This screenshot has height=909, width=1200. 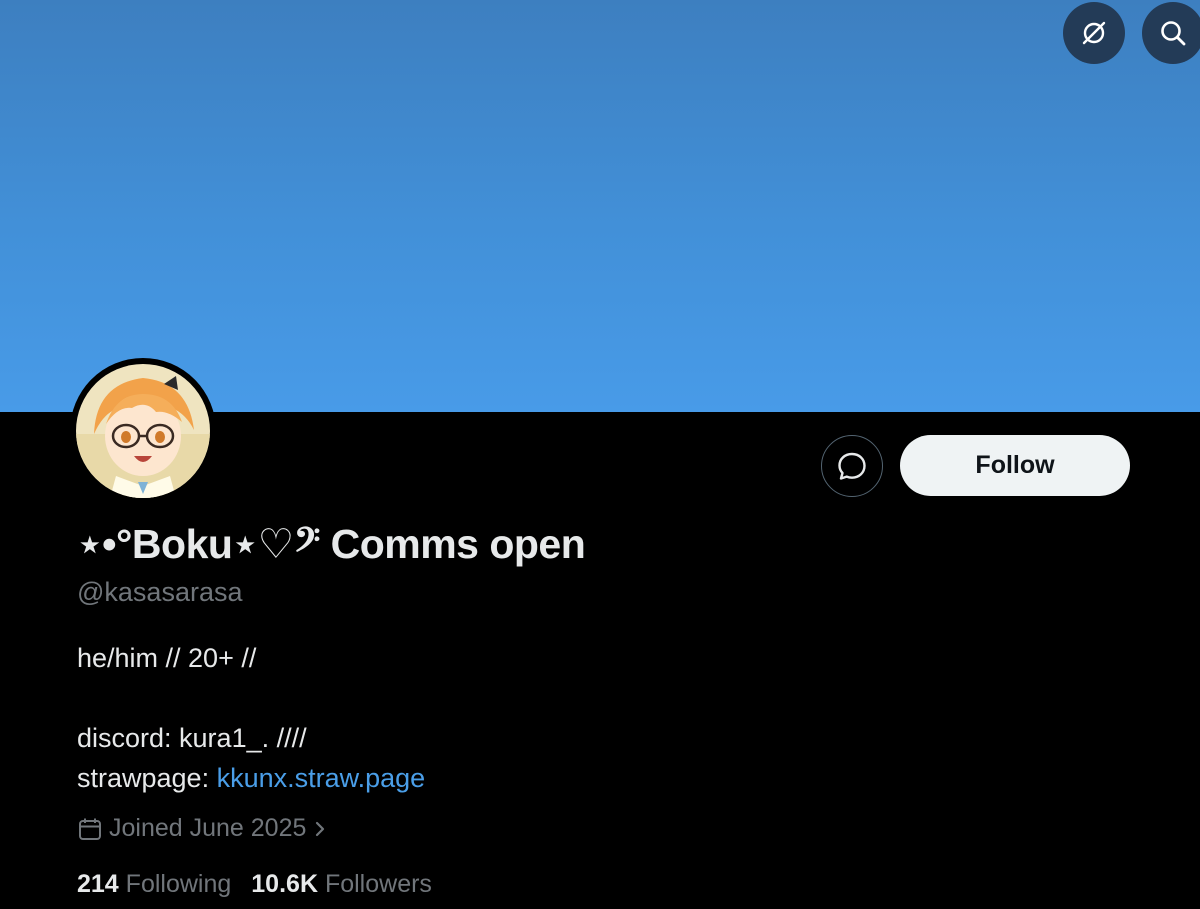 What do you see at coordinates (321, 778) in the screenshot?
I see `strawpage-link: kkunx.straw.page` at bounding box center [321, 778].